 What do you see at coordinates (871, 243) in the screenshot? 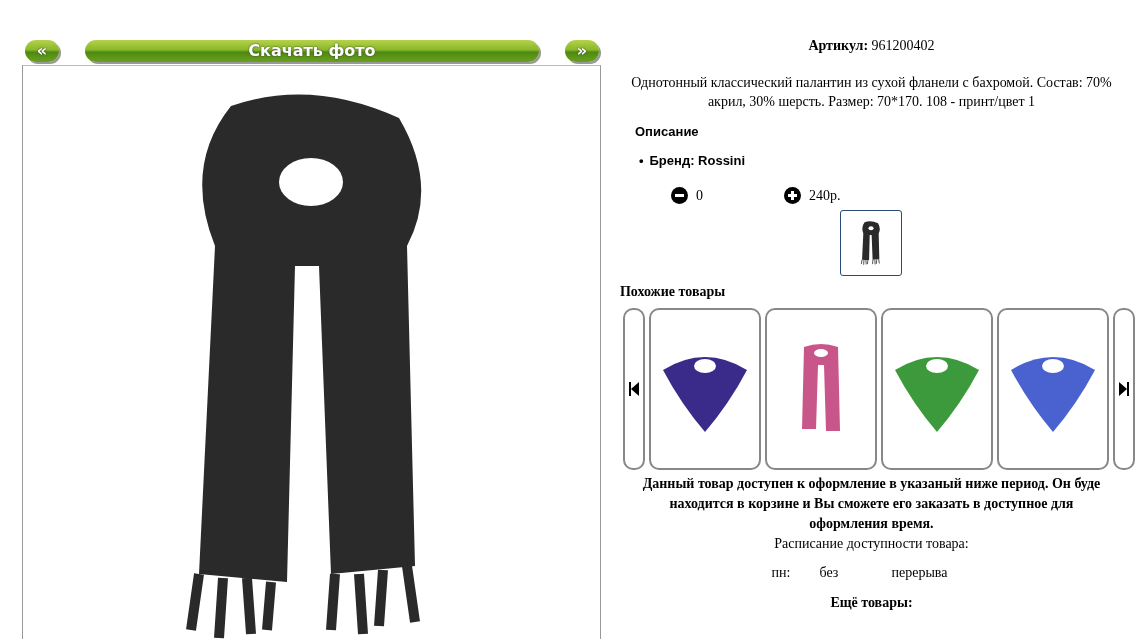
I see `thumbnail` at bounding box center [871, 243].